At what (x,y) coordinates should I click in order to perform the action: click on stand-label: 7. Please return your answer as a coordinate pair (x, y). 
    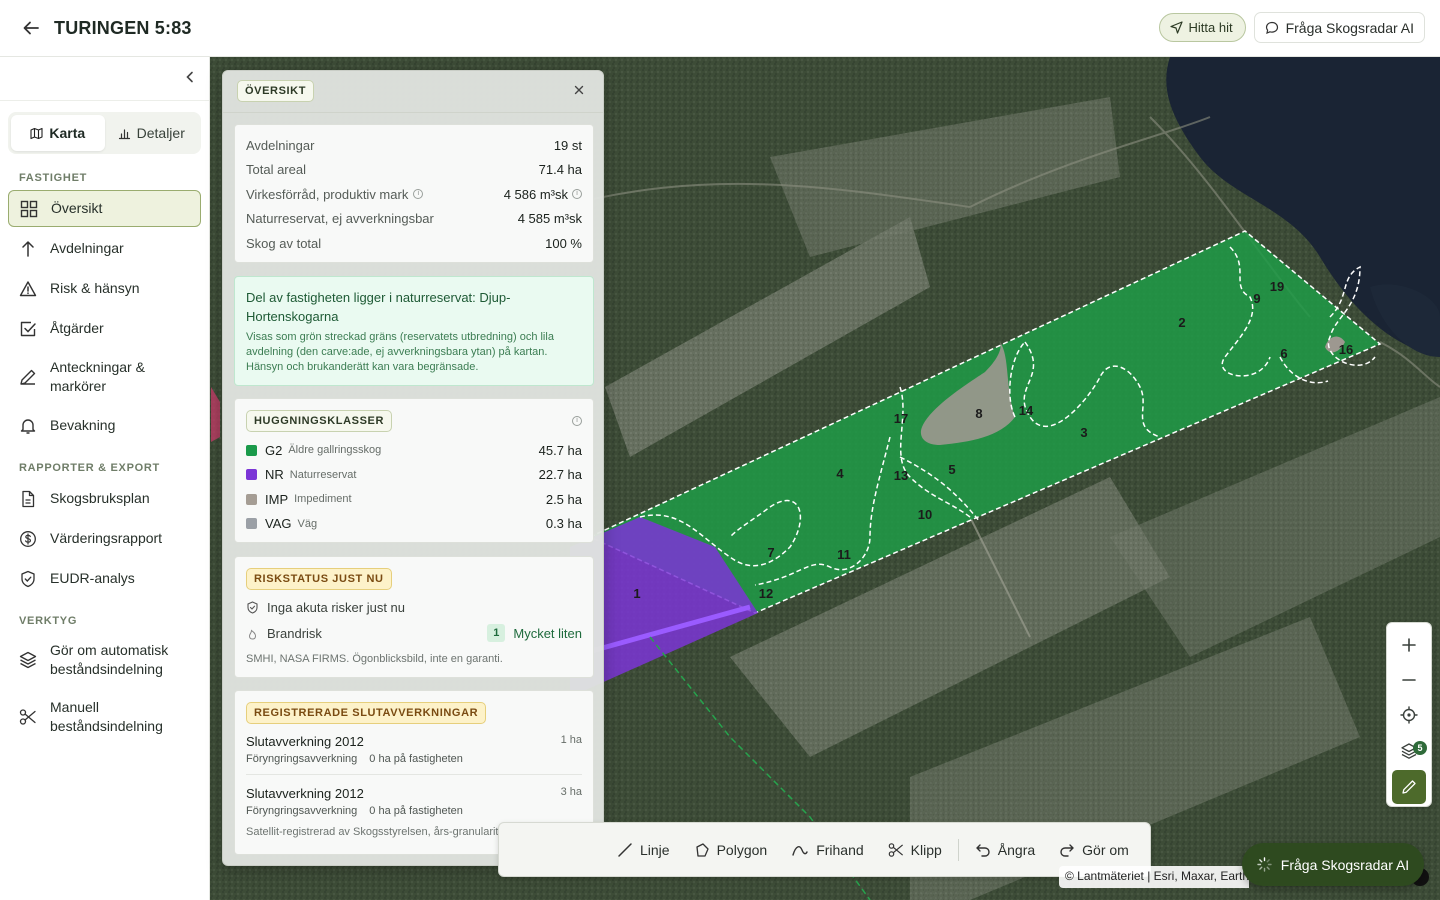
    Looking at the image, I should click on (770, 552).